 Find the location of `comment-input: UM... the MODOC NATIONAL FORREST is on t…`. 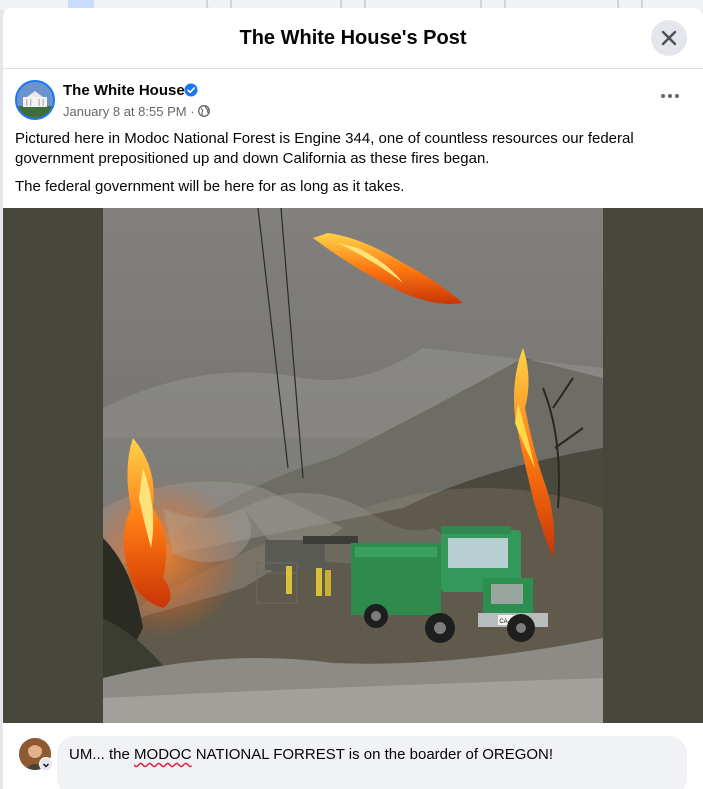

comment-input: UM... the MODOC NATIONAL FORREST is on t… is located at coordinates (372, 762).